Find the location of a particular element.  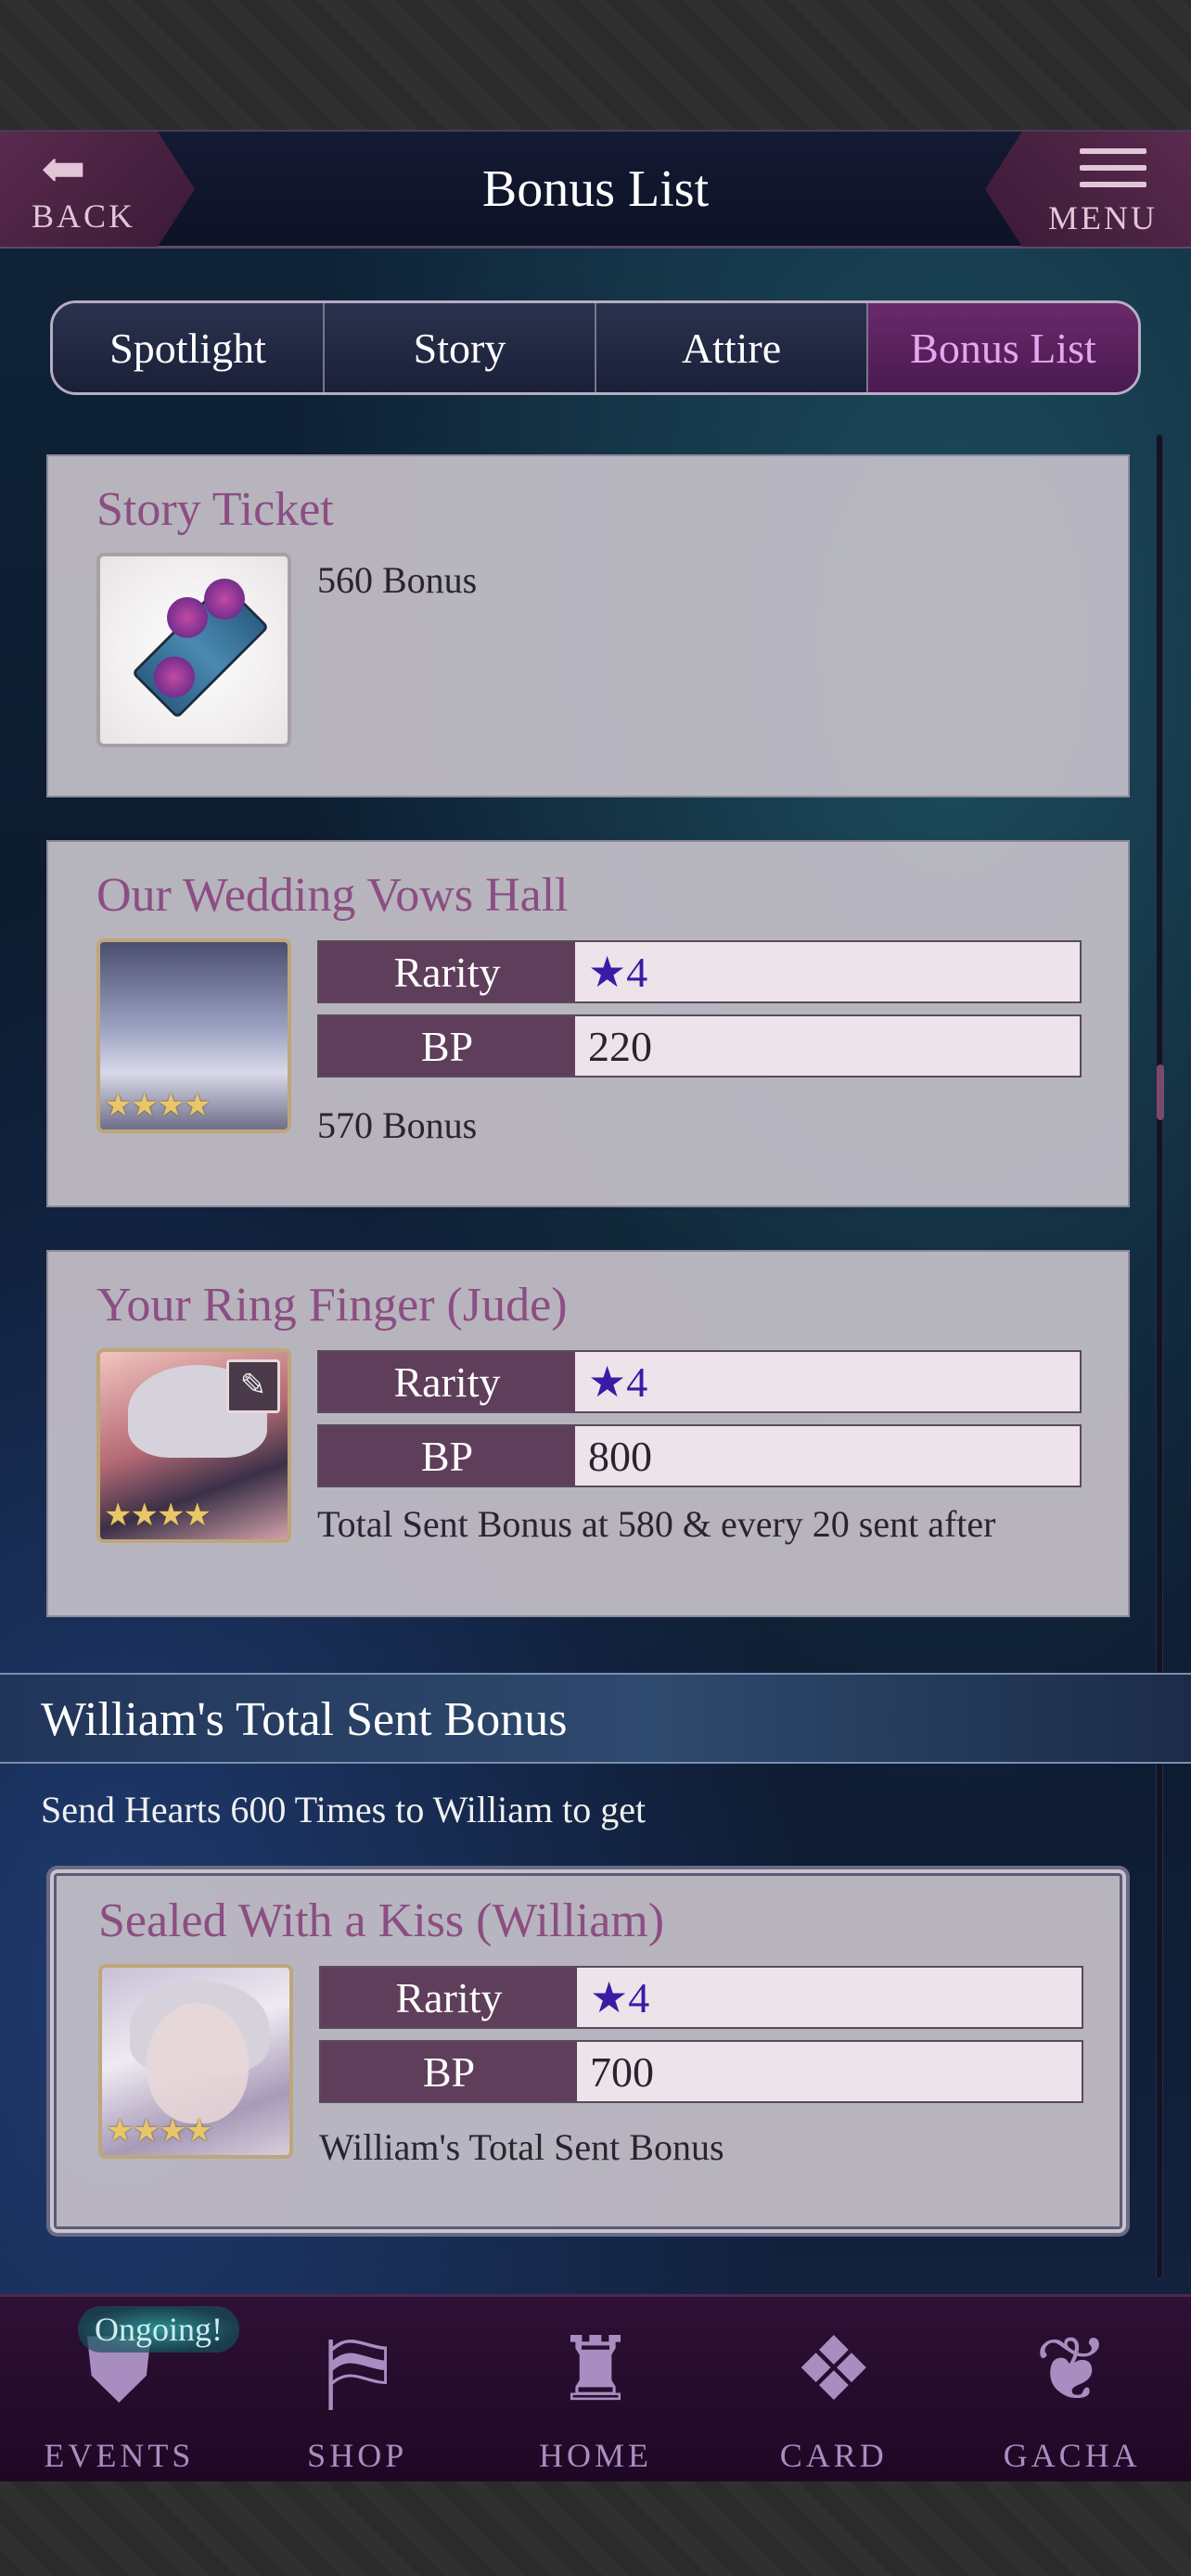

card-title: Your Ring Finger (Jude) is located at coordinates (332, 1305).